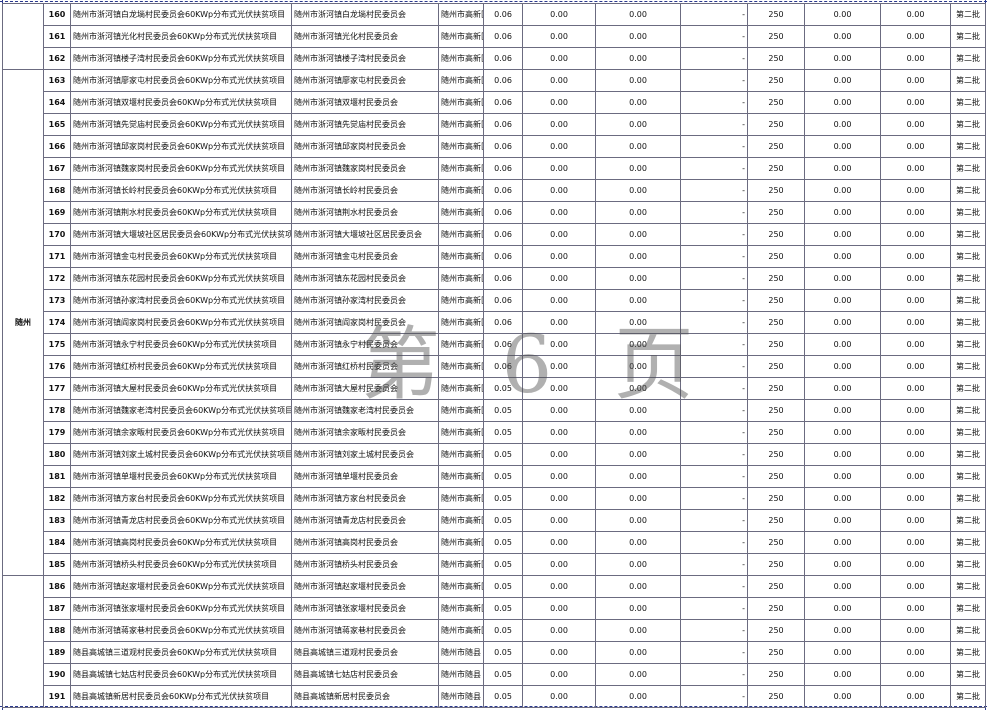  I want to click on row-index-cell: 173, so click(57, 300).